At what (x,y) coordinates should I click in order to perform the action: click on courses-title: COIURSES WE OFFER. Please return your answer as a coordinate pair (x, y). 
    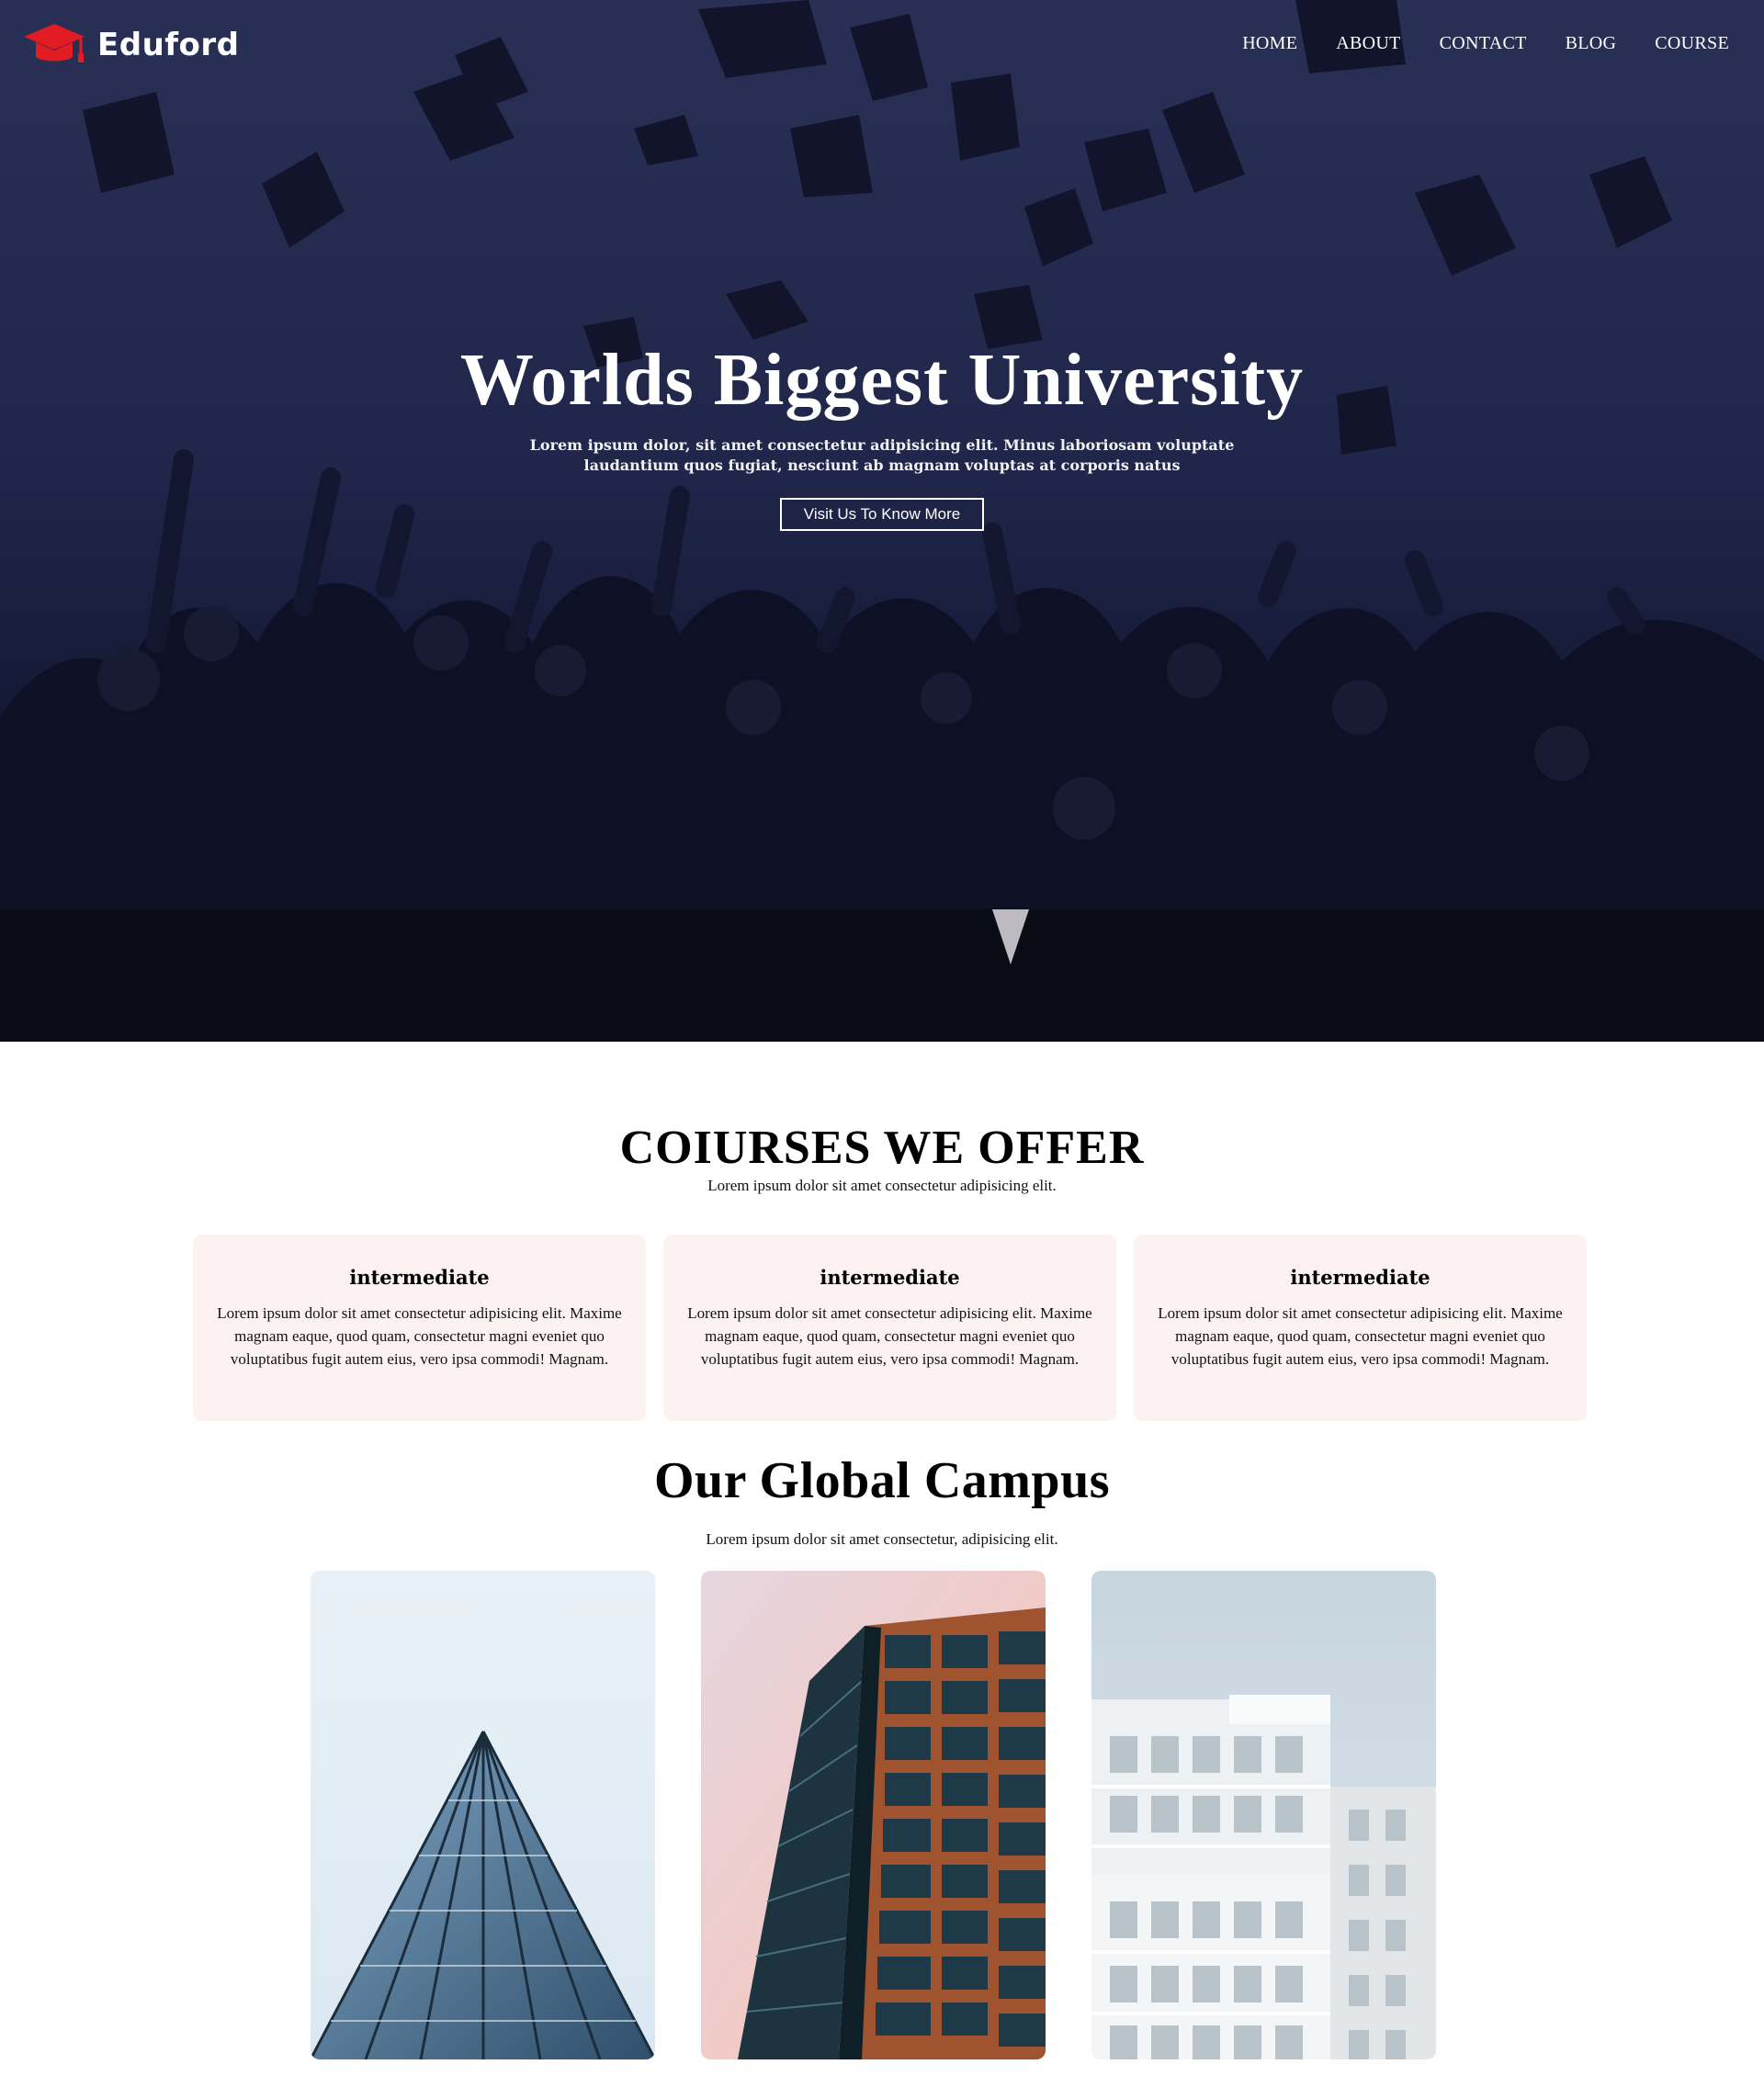
    Looking at the image, I should click on (882, 1148).